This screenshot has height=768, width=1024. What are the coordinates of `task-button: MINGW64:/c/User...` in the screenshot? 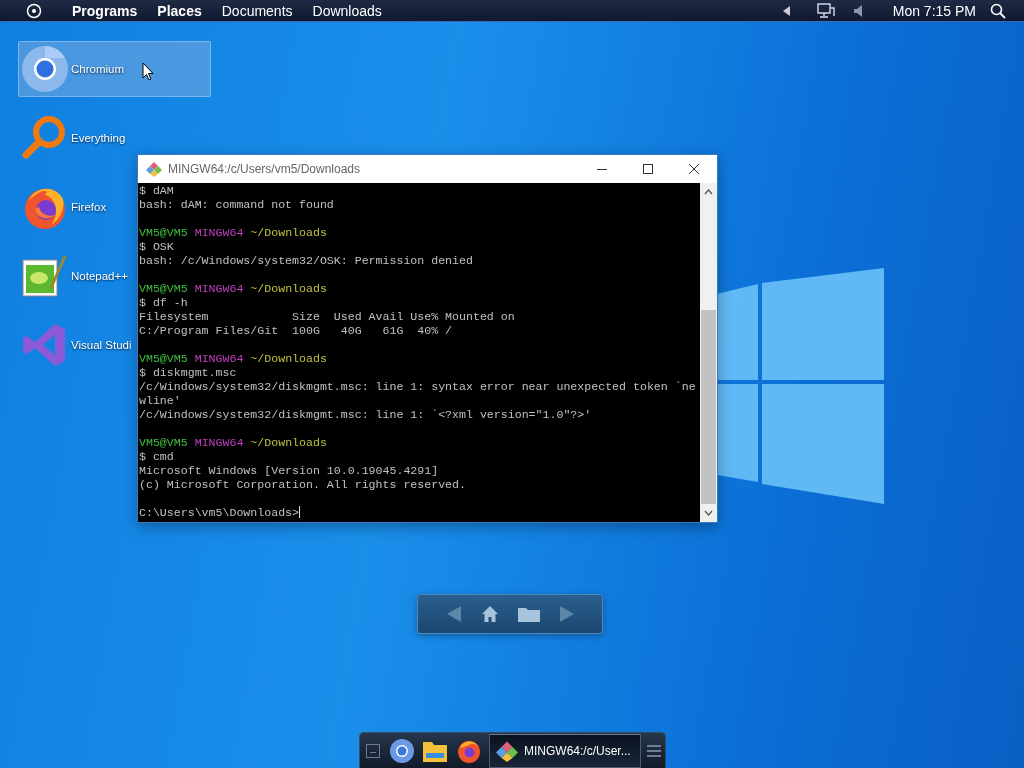 It's located at (565, 750).